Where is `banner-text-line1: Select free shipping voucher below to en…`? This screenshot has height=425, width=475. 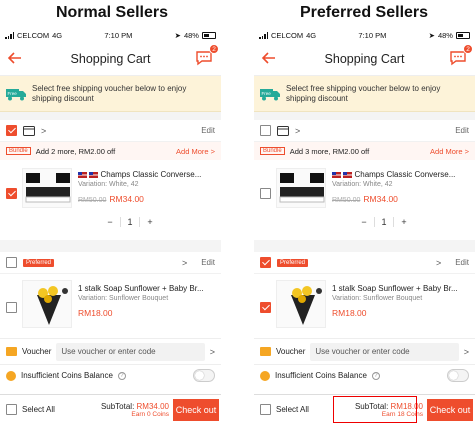
banner-text-line1: Select free shipping voucher below to en… is located at coordinates (363, 88).